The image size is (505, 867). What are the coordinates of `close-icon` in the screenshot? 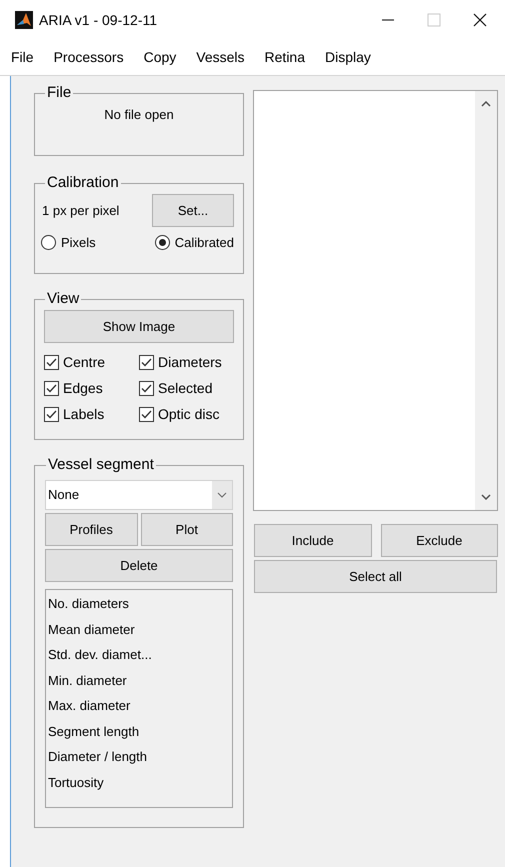 It's located at (480, 20).